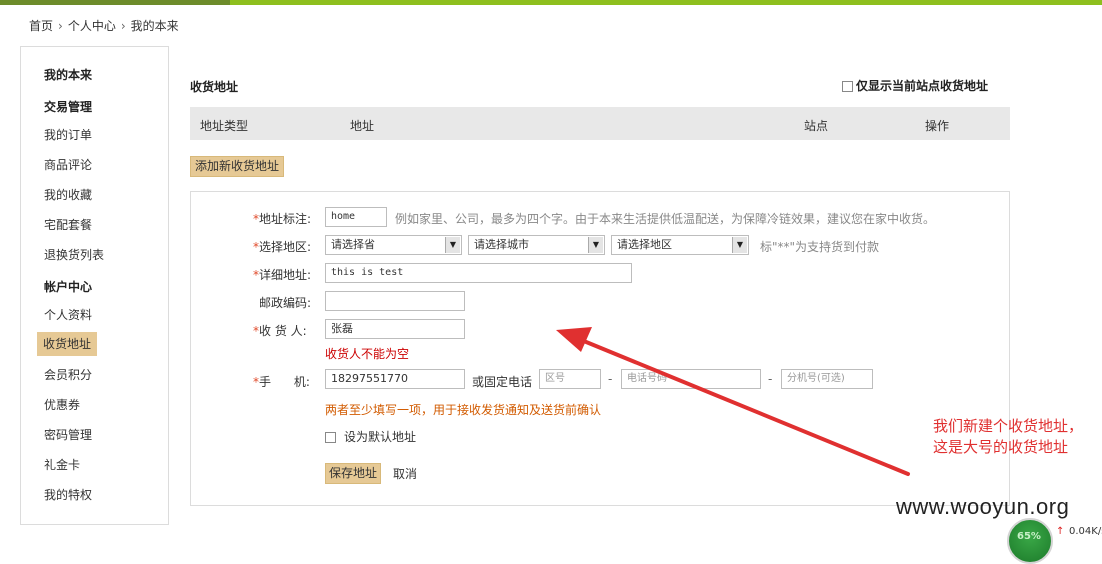 The width and height of the screenshot is (1102, 564). Describe the element at coordinates (1029, 536) in the screenshot. I see `speed-percent: 65%` at that location.